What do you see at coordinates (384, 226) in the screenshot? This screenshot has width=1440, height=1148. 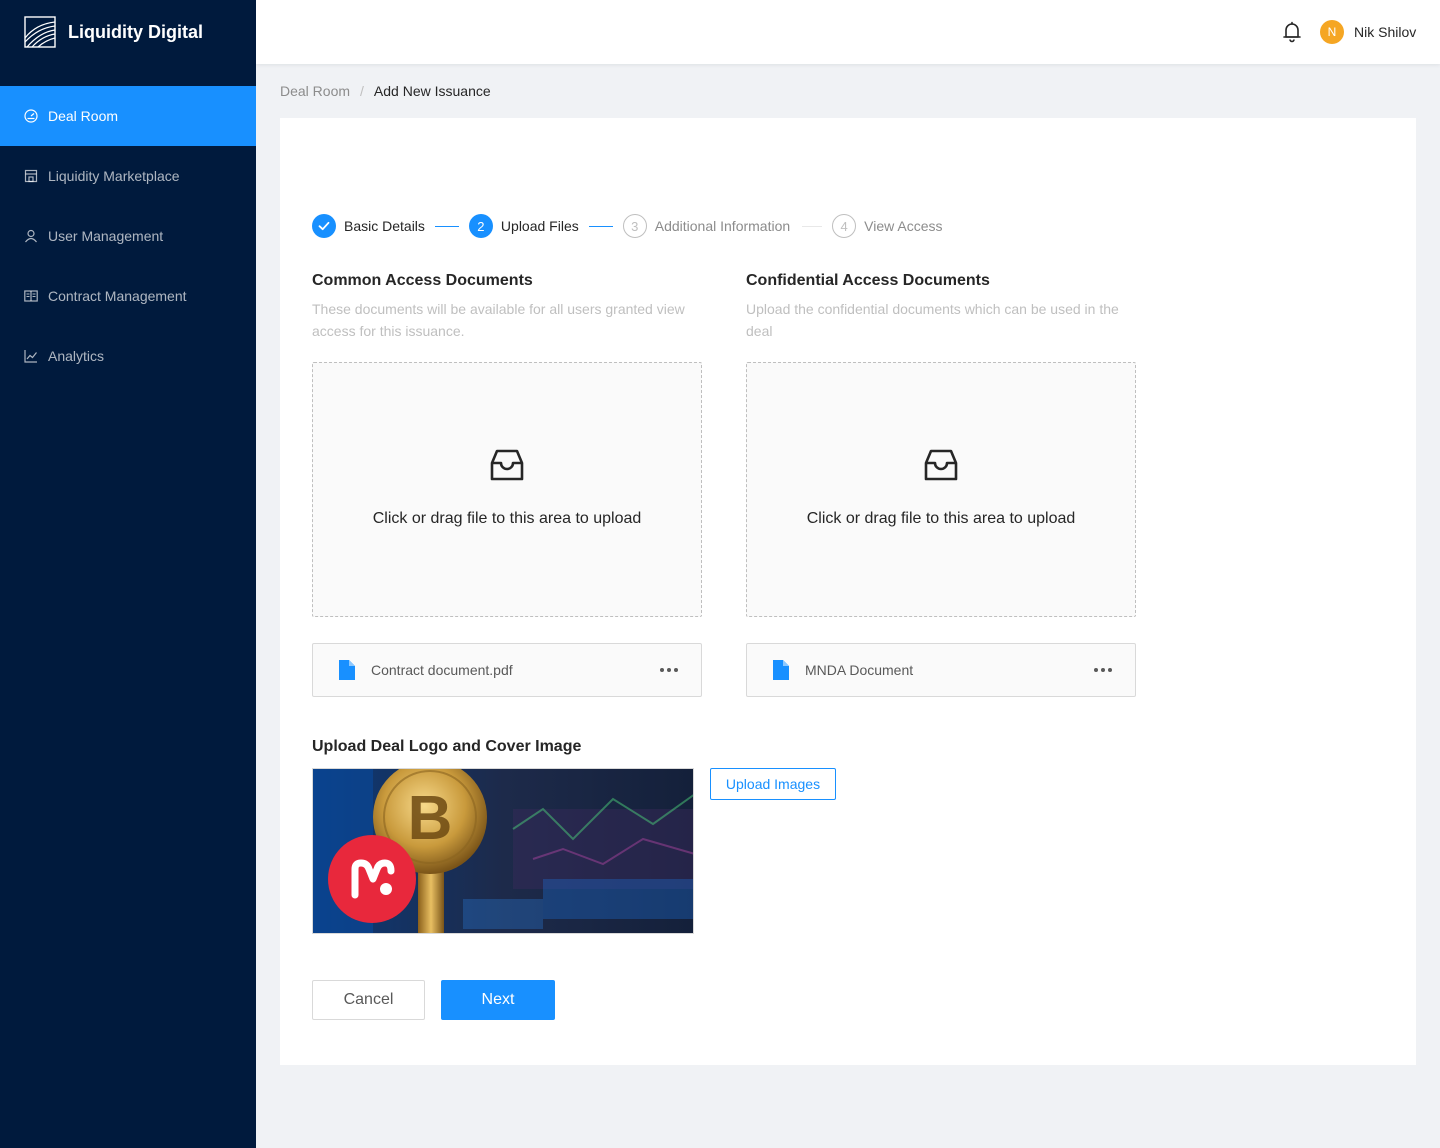 I see `step-label: Basic Details` at bounding box center [384, 226].